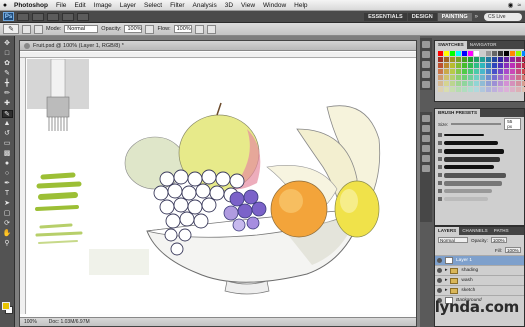 The height and width of the screenshot is (327, 525). Describe the element at coordinates (26, 29) in the screenshot. I see `brush-preset-picker` at that location.